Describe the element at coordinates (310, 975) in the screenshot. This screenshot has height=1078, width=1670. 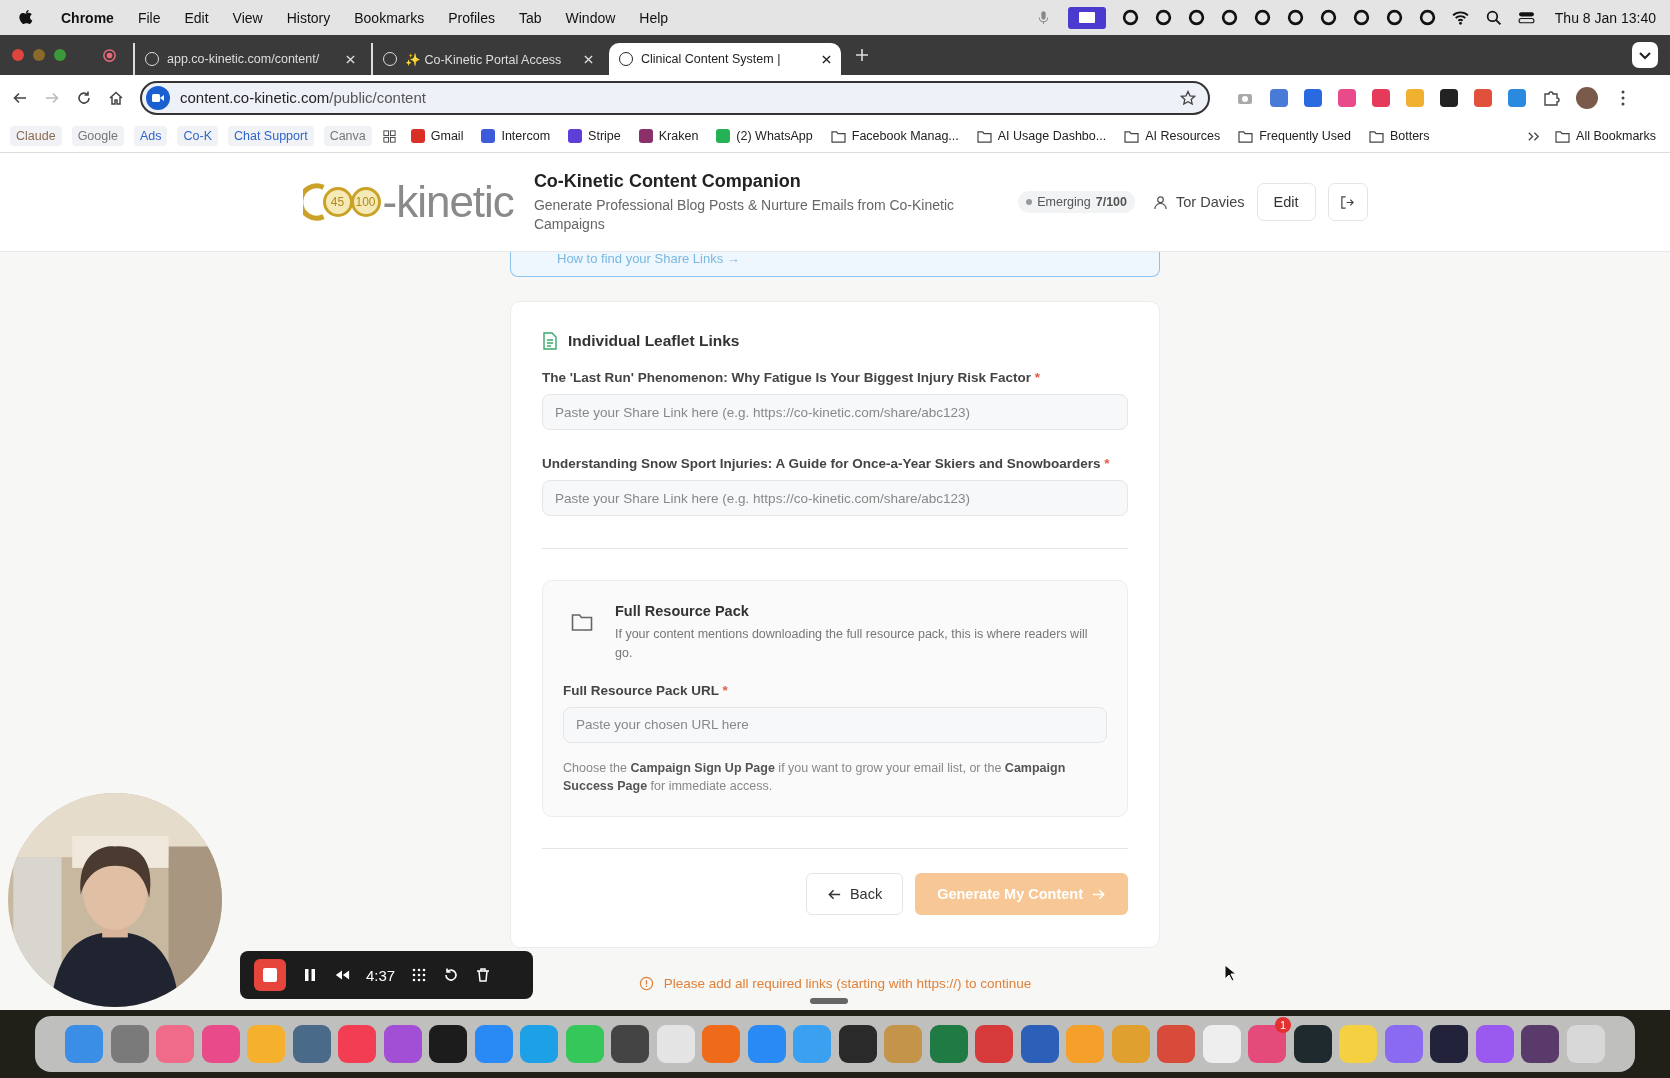
I see `pause-icon` at that location.